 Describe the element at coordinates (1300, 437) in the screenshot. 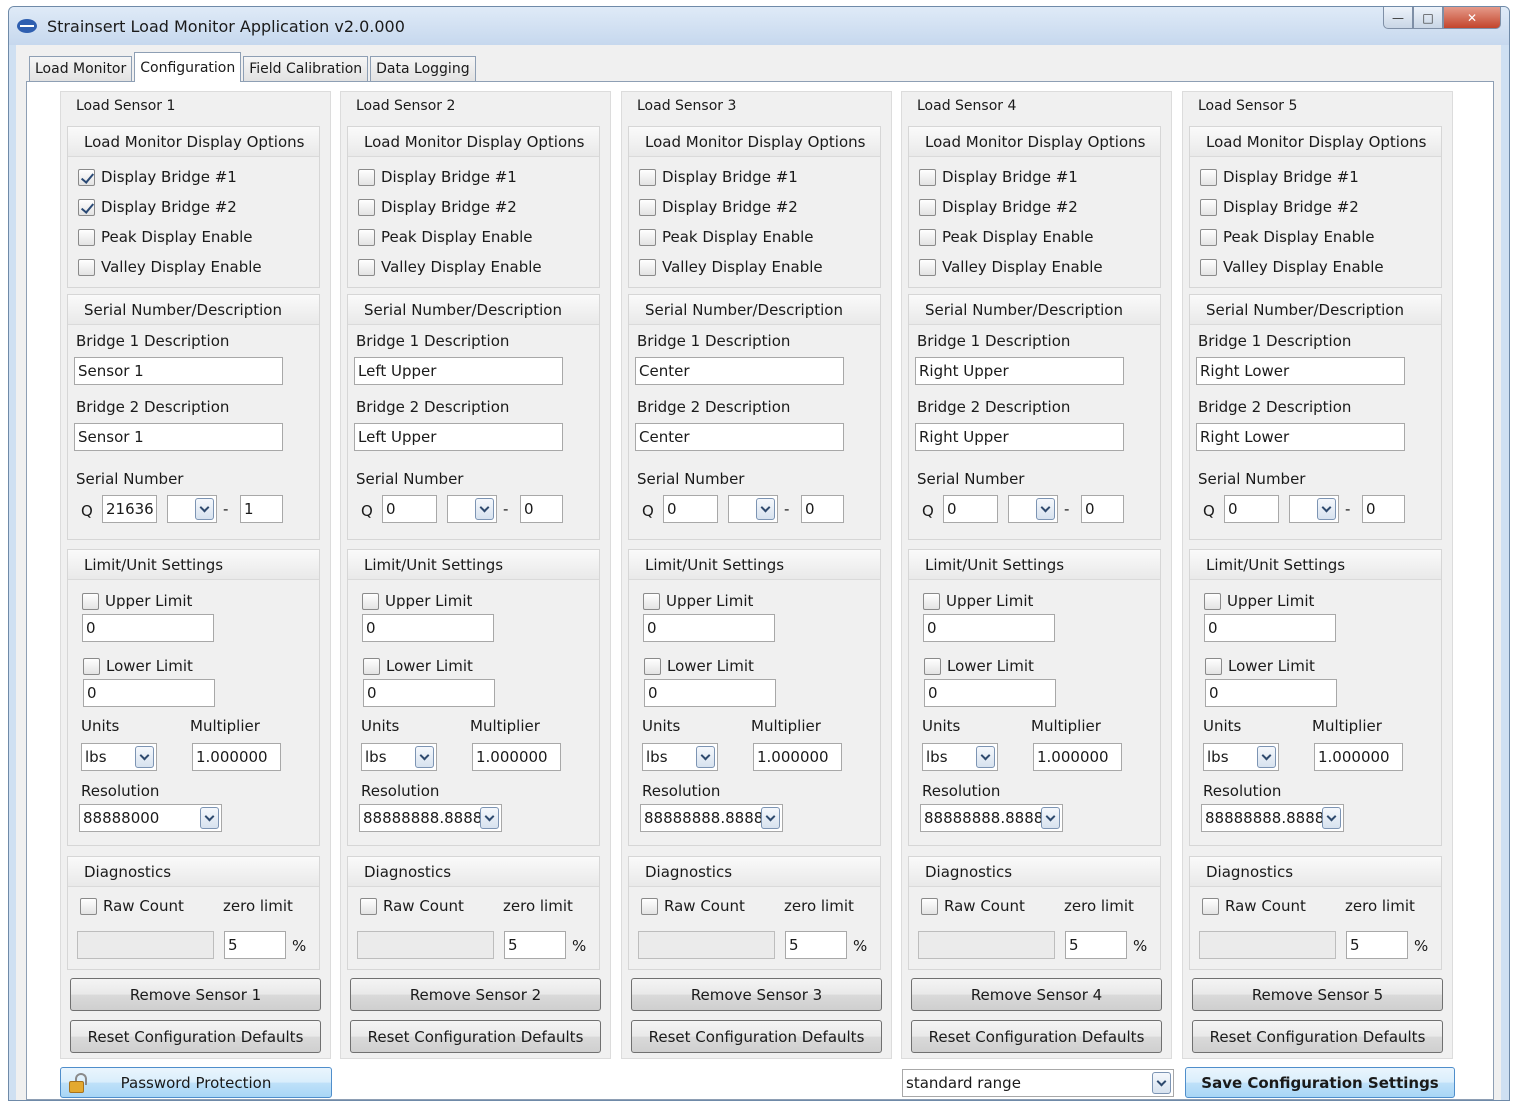

I see `bridge-2-description-input: Right Lower` at that location.